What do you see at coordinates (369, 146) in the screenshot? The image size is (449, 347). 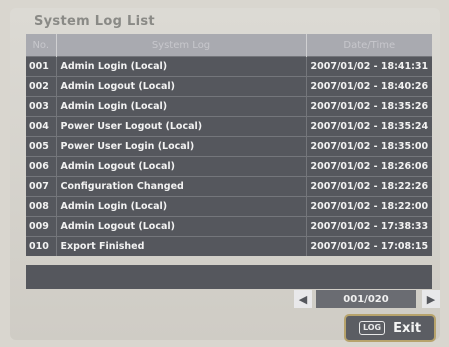 I see `row-date-time: 2007/01/02 - 18:35:00` at bounding box center [369, 146].